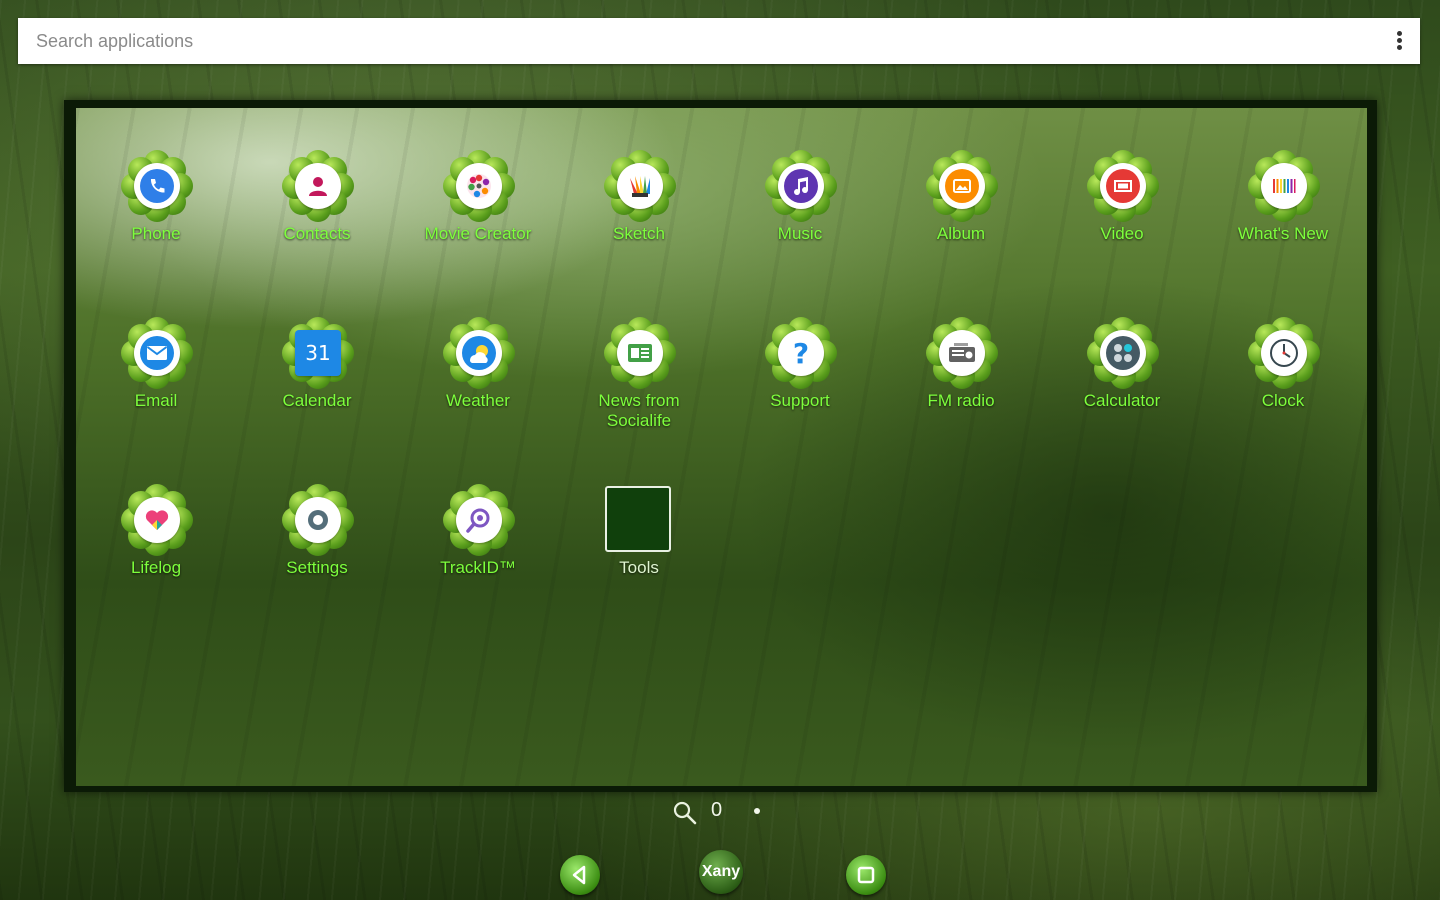  I want to click on gear-icon, so click(318, 520).